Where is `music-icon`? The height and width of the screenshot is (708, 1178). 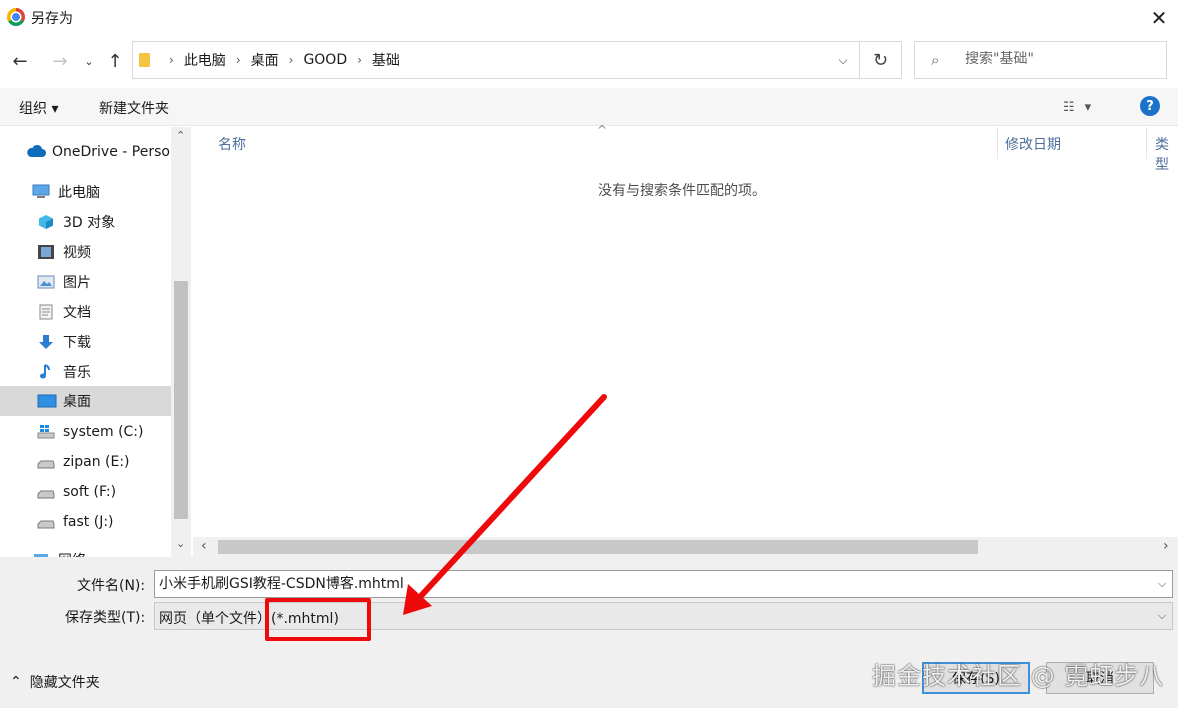
music-icon is located at coordinates (46, 372).